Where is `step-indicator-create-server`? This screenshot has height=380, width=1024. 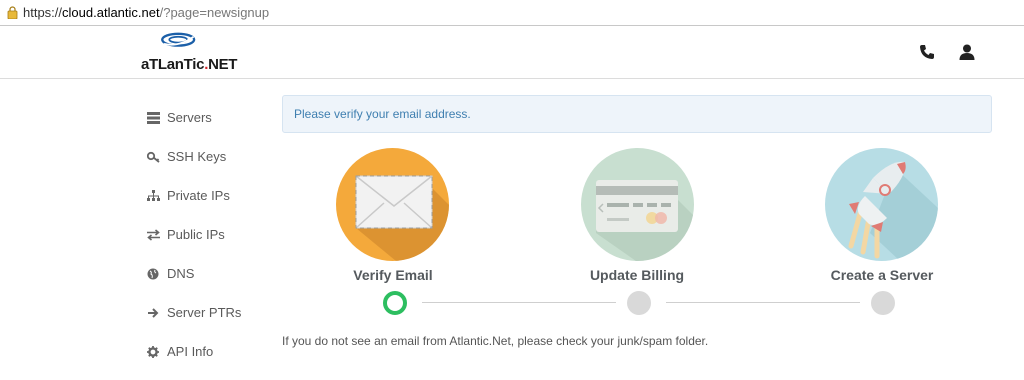 step-indicator-create-server is located at coordinates (883, 303).